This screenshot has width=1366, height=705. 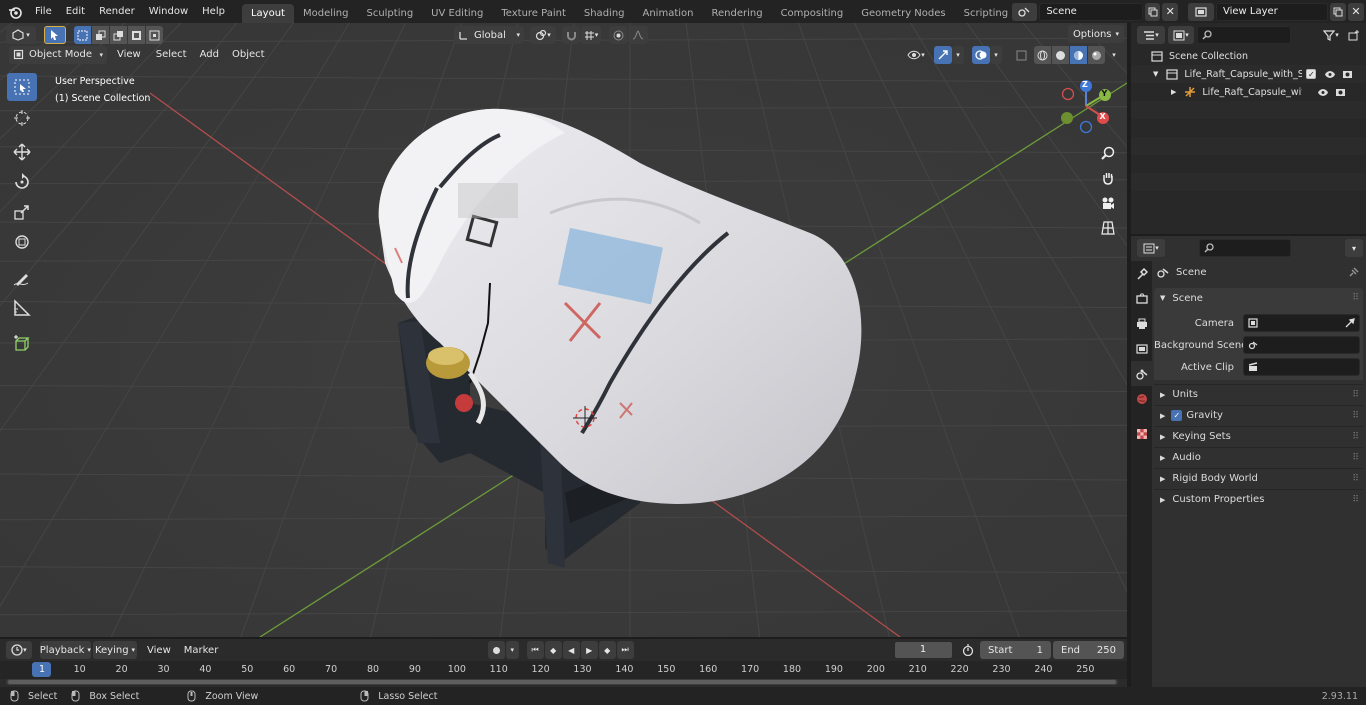 What do you see at coordinates (625, 650) in the screenshot?
I see `jump-end-icon: ⏭` at bounding box center [625, 650].